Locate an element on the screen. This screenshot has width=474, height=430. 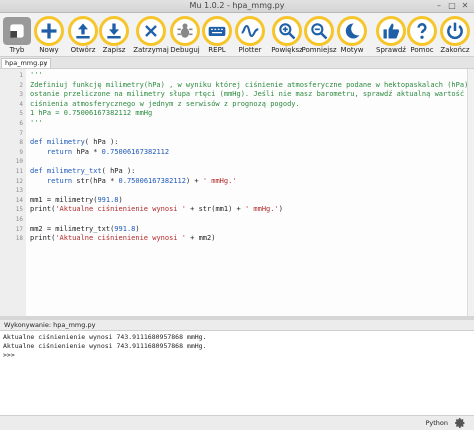
theme-icon is located at coordinates (352, 31).